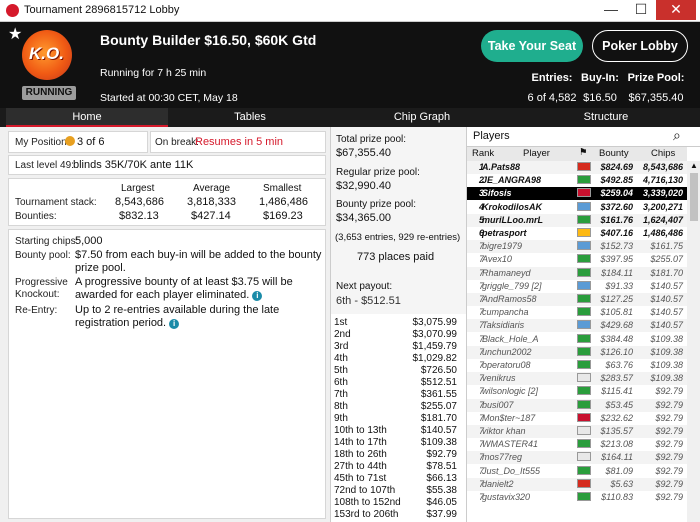 Image resolution: width=700 pixels, height=522 pixels. What do you see at coordinates (360, 430) in the screenshot?
I see `payout-place: 10th to 13th` at bounding box center [360, 430].